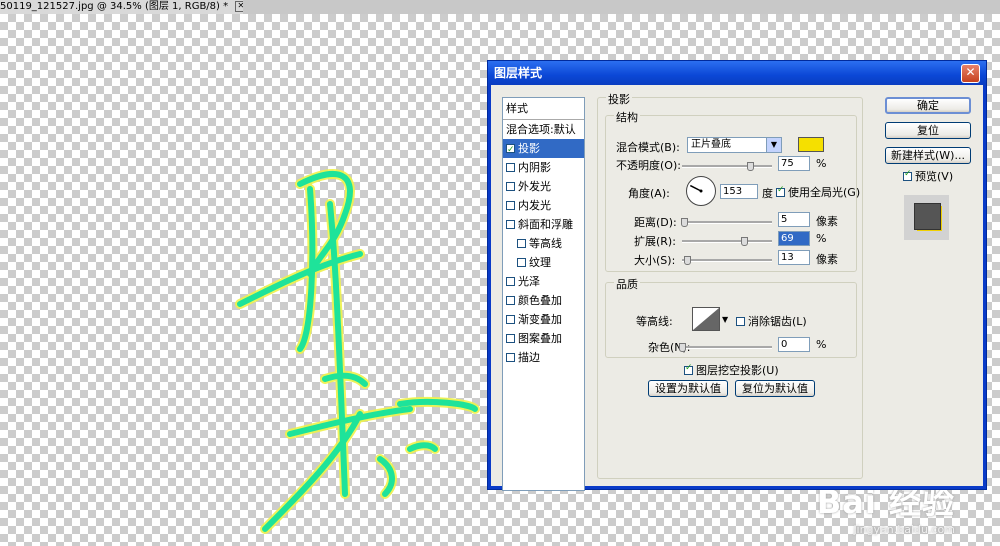 The width and height of the screenshot is (1000, 546). I want to click on angle-label: 角度(A):, so click(649, 193).